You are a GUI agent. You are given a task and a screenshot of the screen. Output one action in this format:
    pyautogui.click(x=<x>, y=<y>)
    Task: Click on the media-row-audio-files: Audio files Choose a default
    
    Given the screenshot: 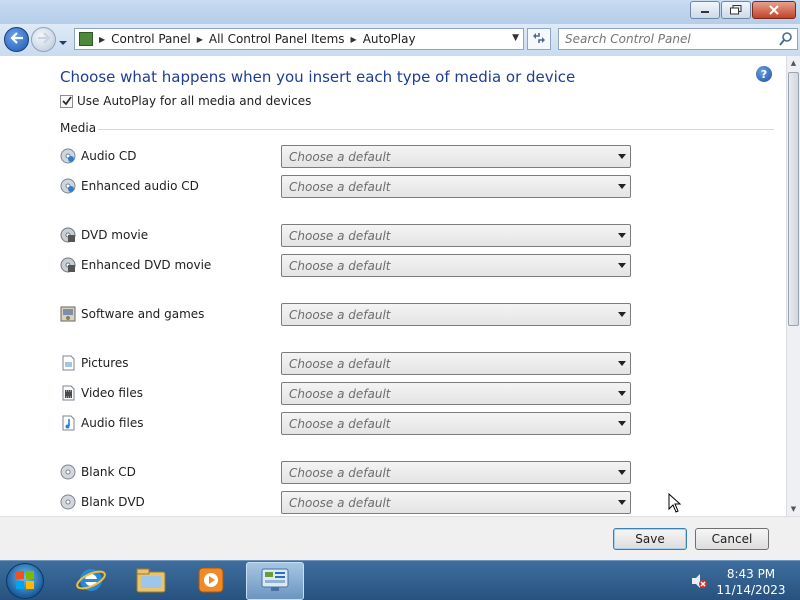 What is the action you would take?
    pyautogui.click(x=350, y=423)
    